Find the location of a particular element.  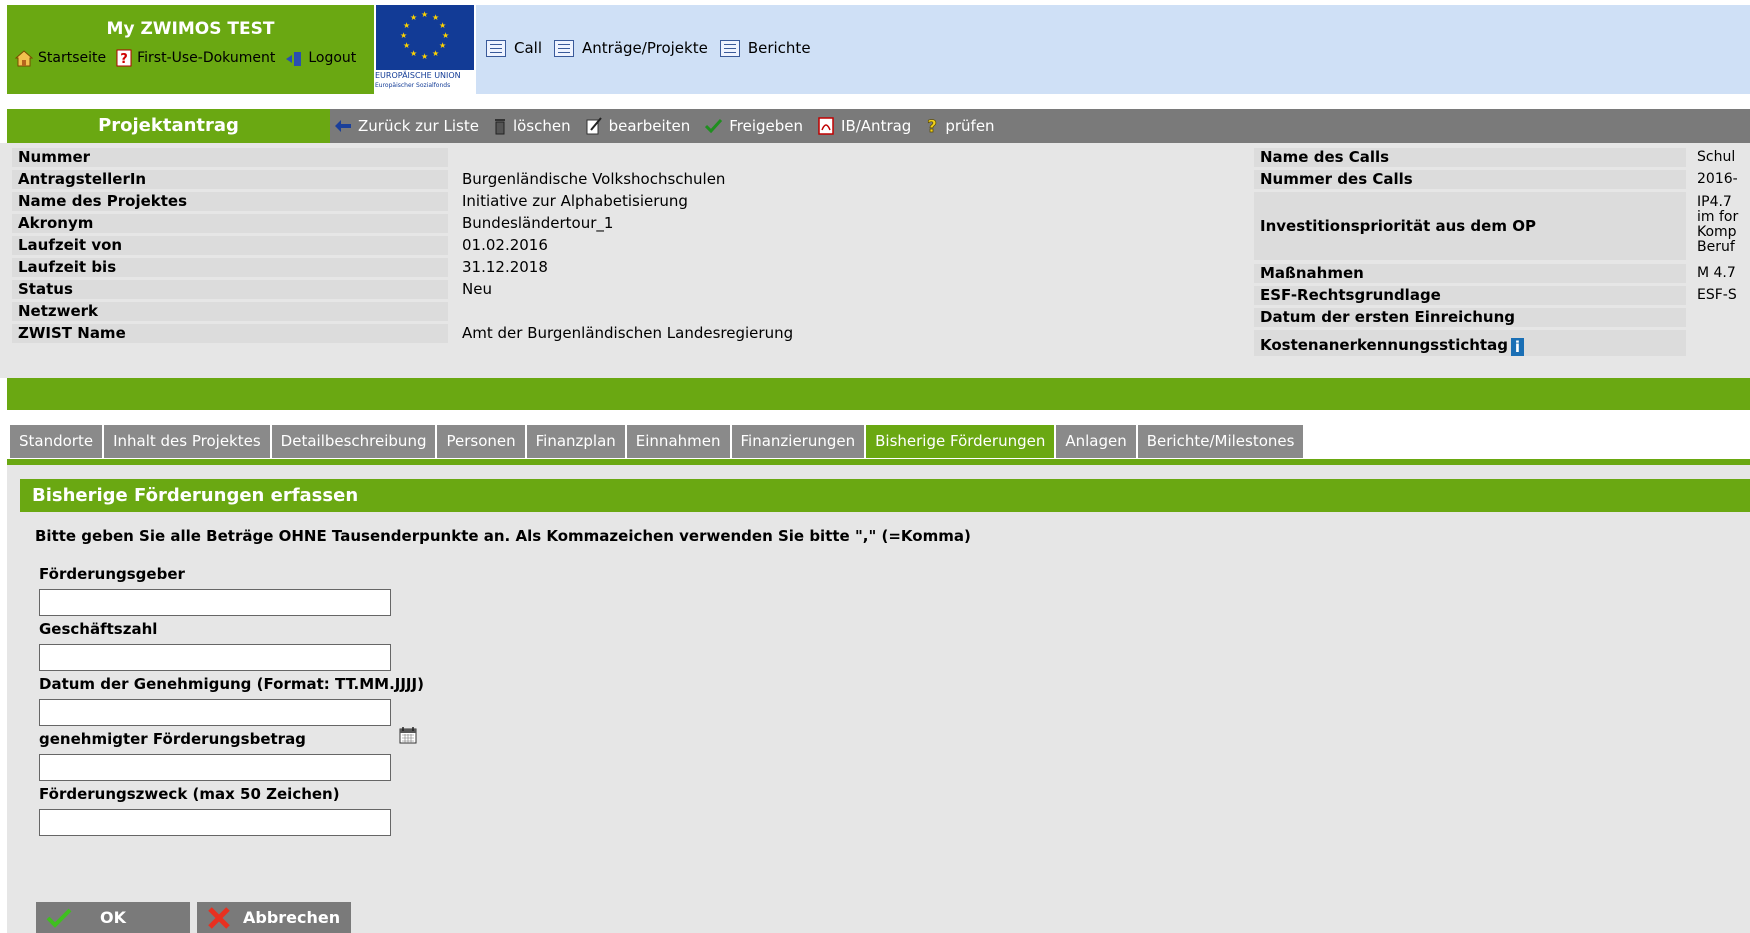

eu-flag-icon: ★ ★ ★ ★ ★ ★ ★ ★ ★ ★ ★ ★ is located at coordinates (425, 37).